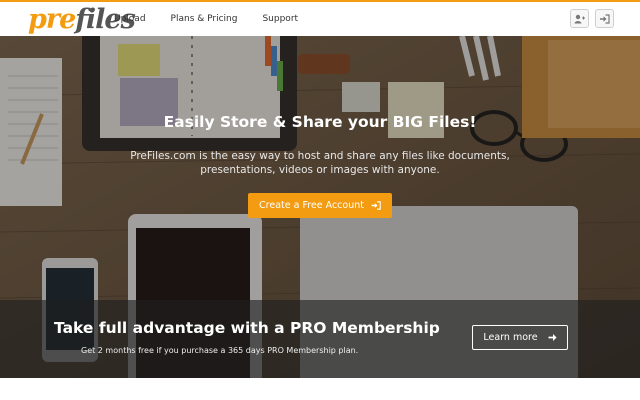 This screenshot has width=640, height=400. I want to click on nav-actions, so click(592, 18).